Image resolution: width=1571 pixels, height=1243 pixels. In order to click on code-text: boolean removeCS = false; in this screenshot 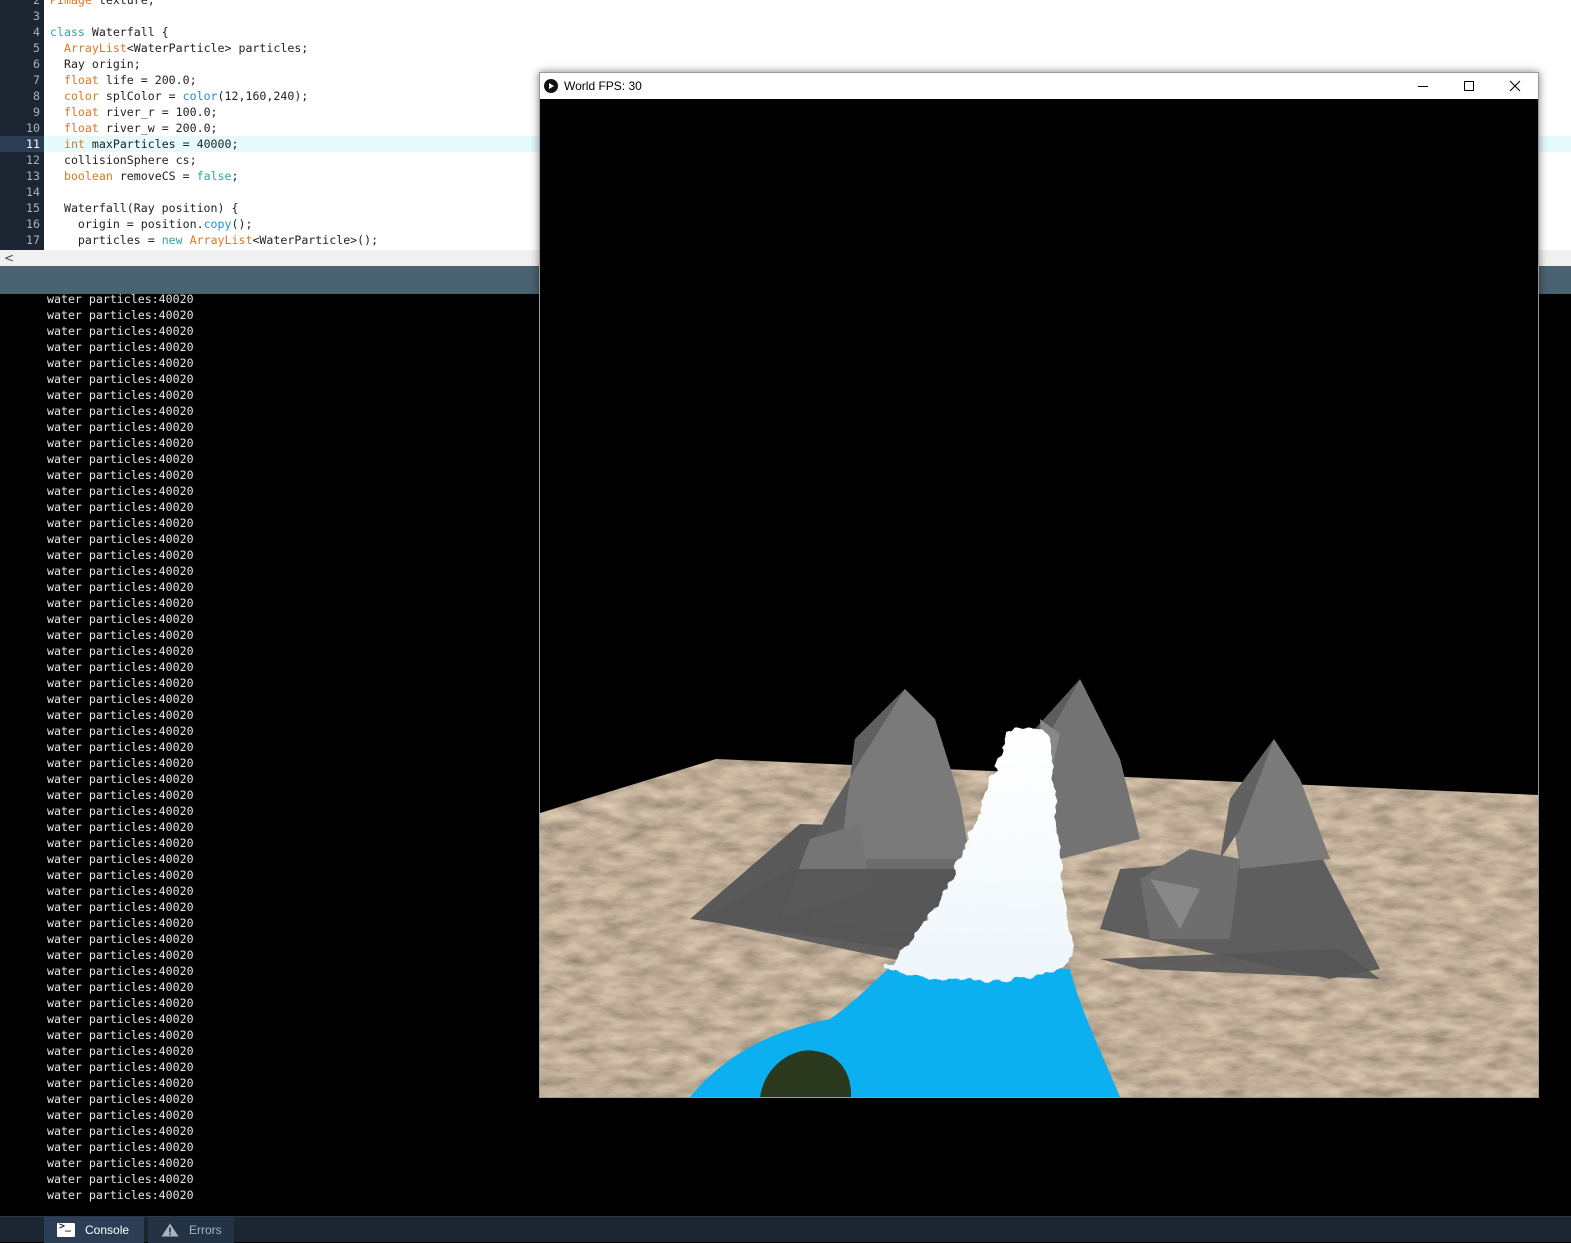, I will do `click(151, 176)`.